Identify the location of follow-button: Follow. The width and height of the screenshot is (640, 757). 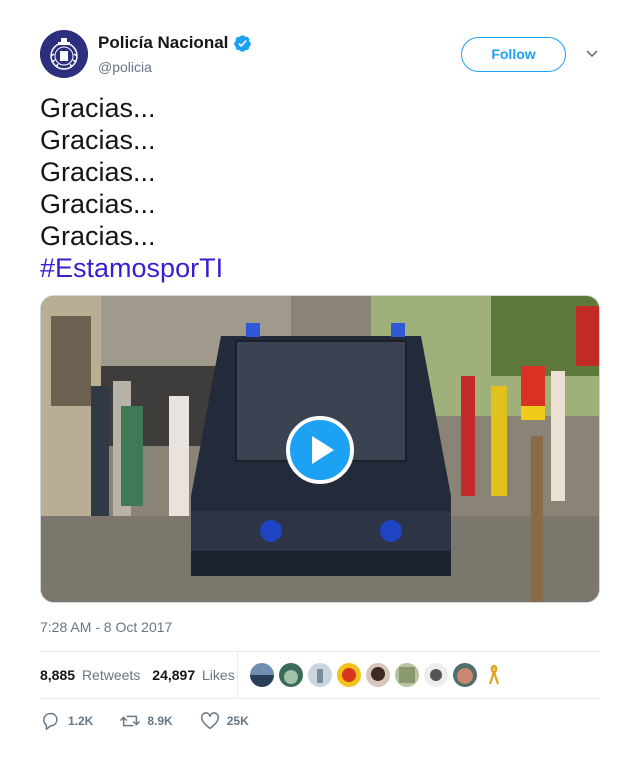
(513, 54).